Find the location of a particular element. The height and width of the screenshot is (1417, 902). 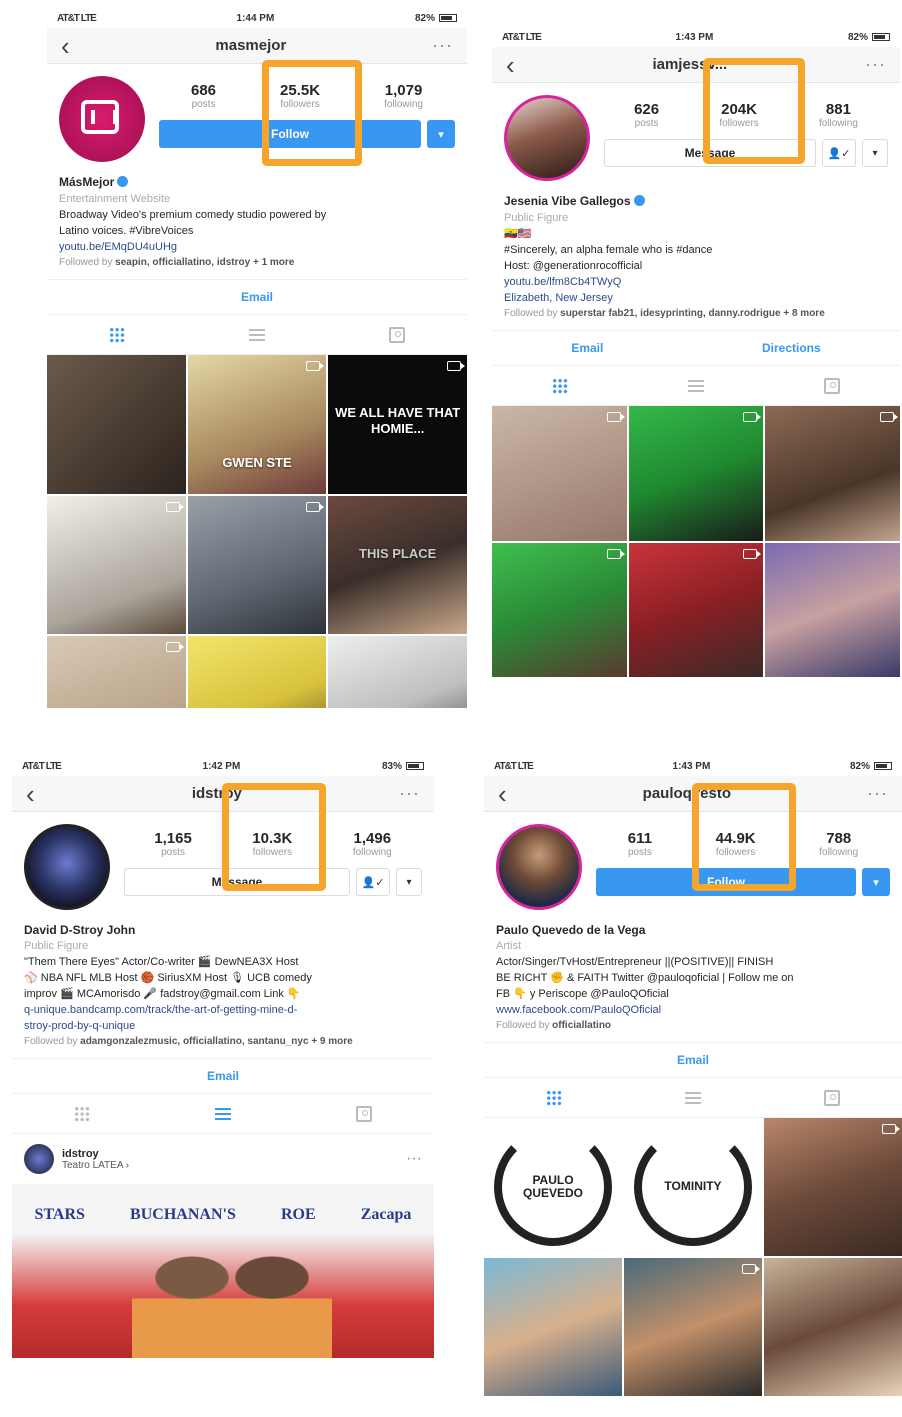

website-link-continued: stroy-prod-by-q-unique is located at coordinates (223, 1026).